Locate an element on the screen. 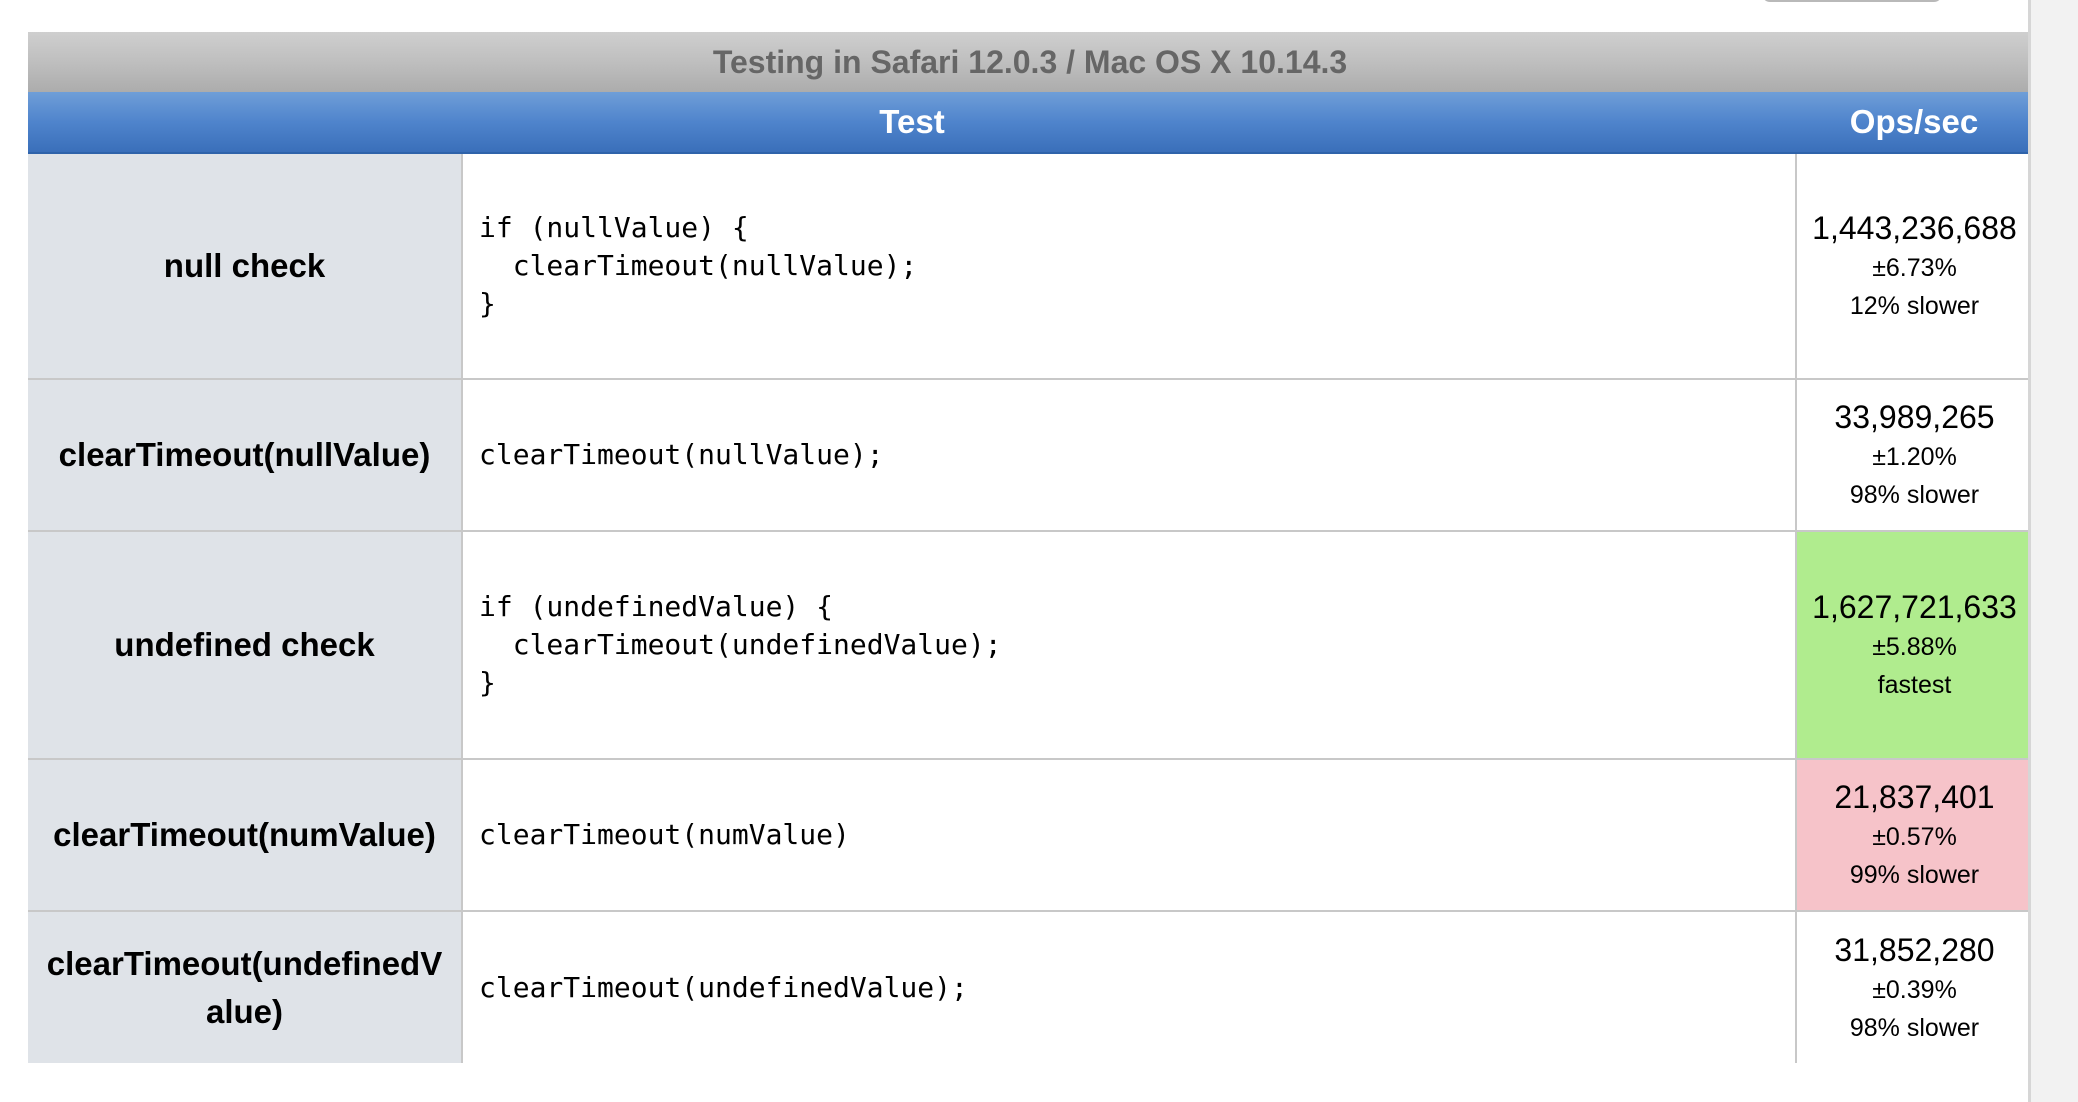  test-code-cell: clearTimeout(nullValue); is located at coordinates (1129, 455).